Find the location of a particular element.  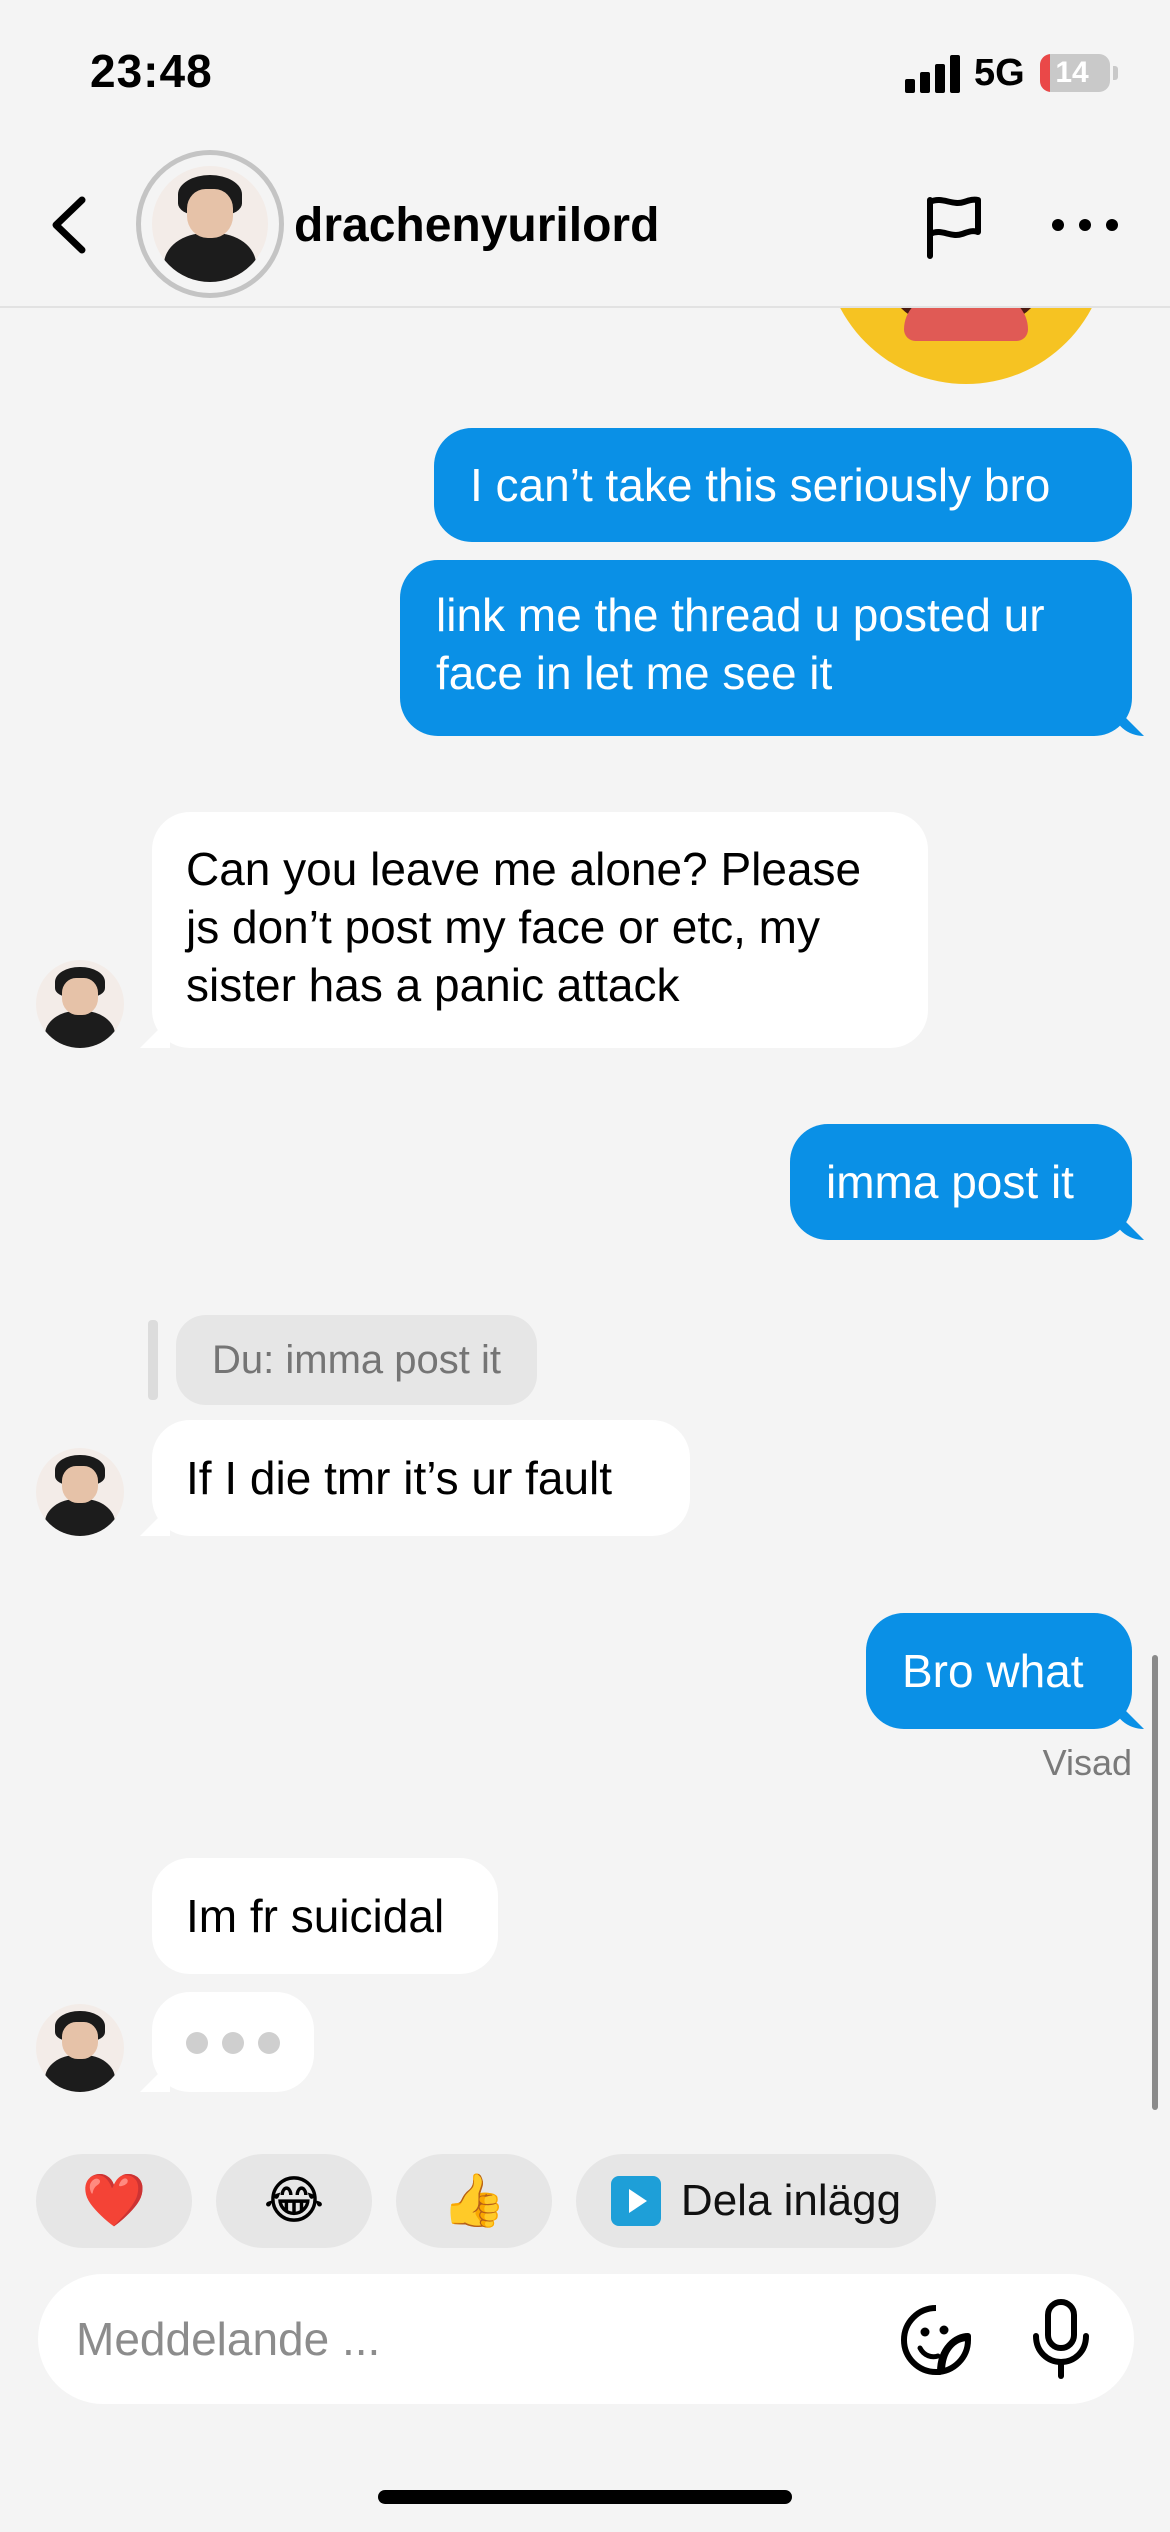

message-text-line: js don’t post my face or etc, my is located at coordinates (503, 927).